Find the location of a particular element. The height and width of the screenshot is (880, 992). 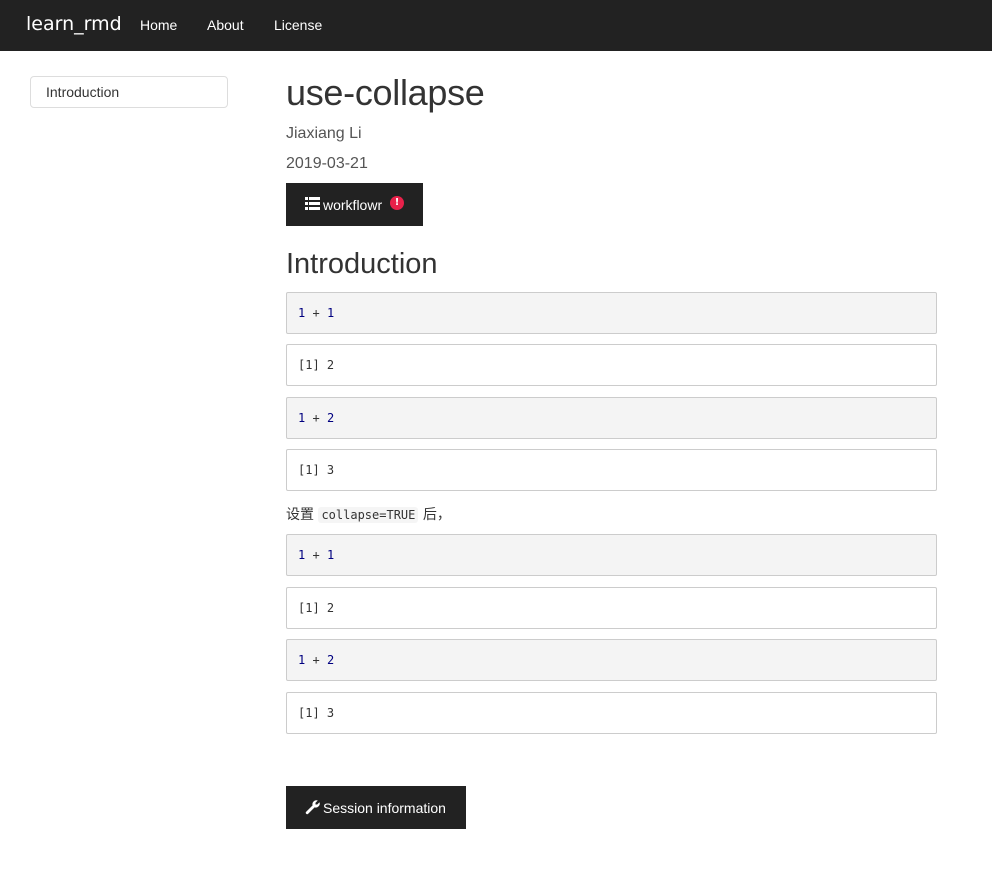

inline-code: collapse=TRUE is located at coordinates (368, 515).